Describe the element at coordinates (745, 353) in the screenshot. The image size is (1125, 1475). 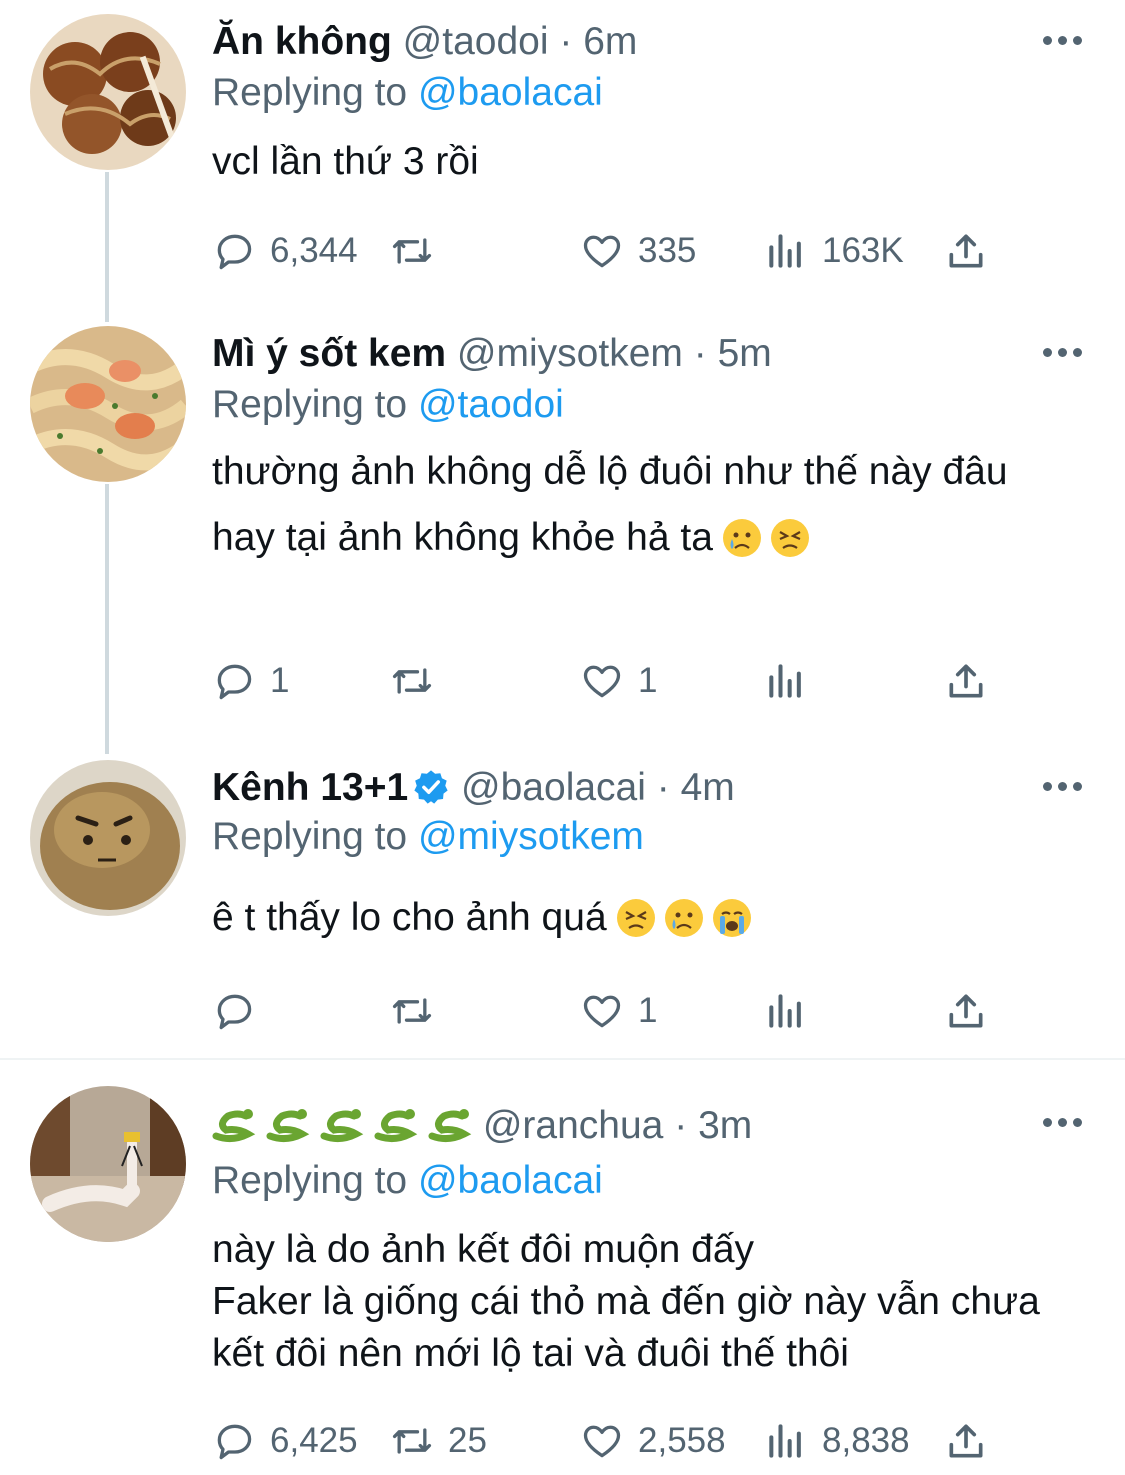
I see `timestamp: 5m` at that location.